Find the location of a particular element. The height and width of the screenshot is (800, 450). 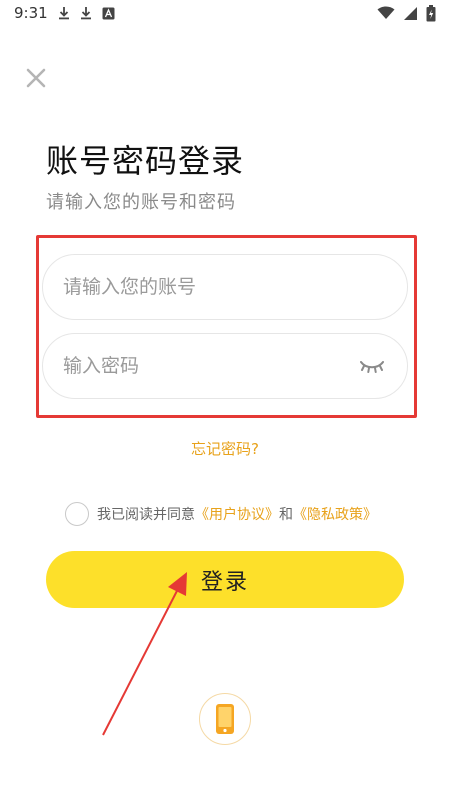

status-time: 9:31 is located at coordinates (31, 13).